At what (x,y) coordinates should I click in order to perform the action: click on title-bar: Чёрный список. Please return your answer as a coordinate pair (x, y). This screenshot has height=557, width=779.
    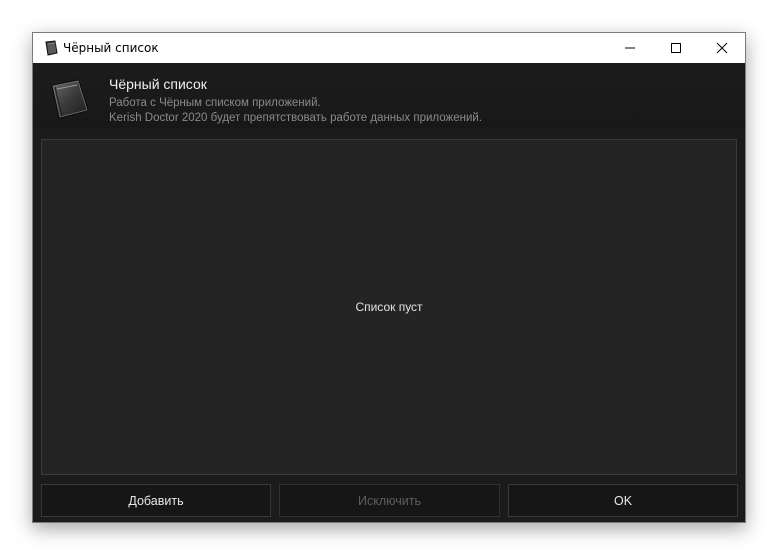
    Looking at the image, I should click on (389, 48).